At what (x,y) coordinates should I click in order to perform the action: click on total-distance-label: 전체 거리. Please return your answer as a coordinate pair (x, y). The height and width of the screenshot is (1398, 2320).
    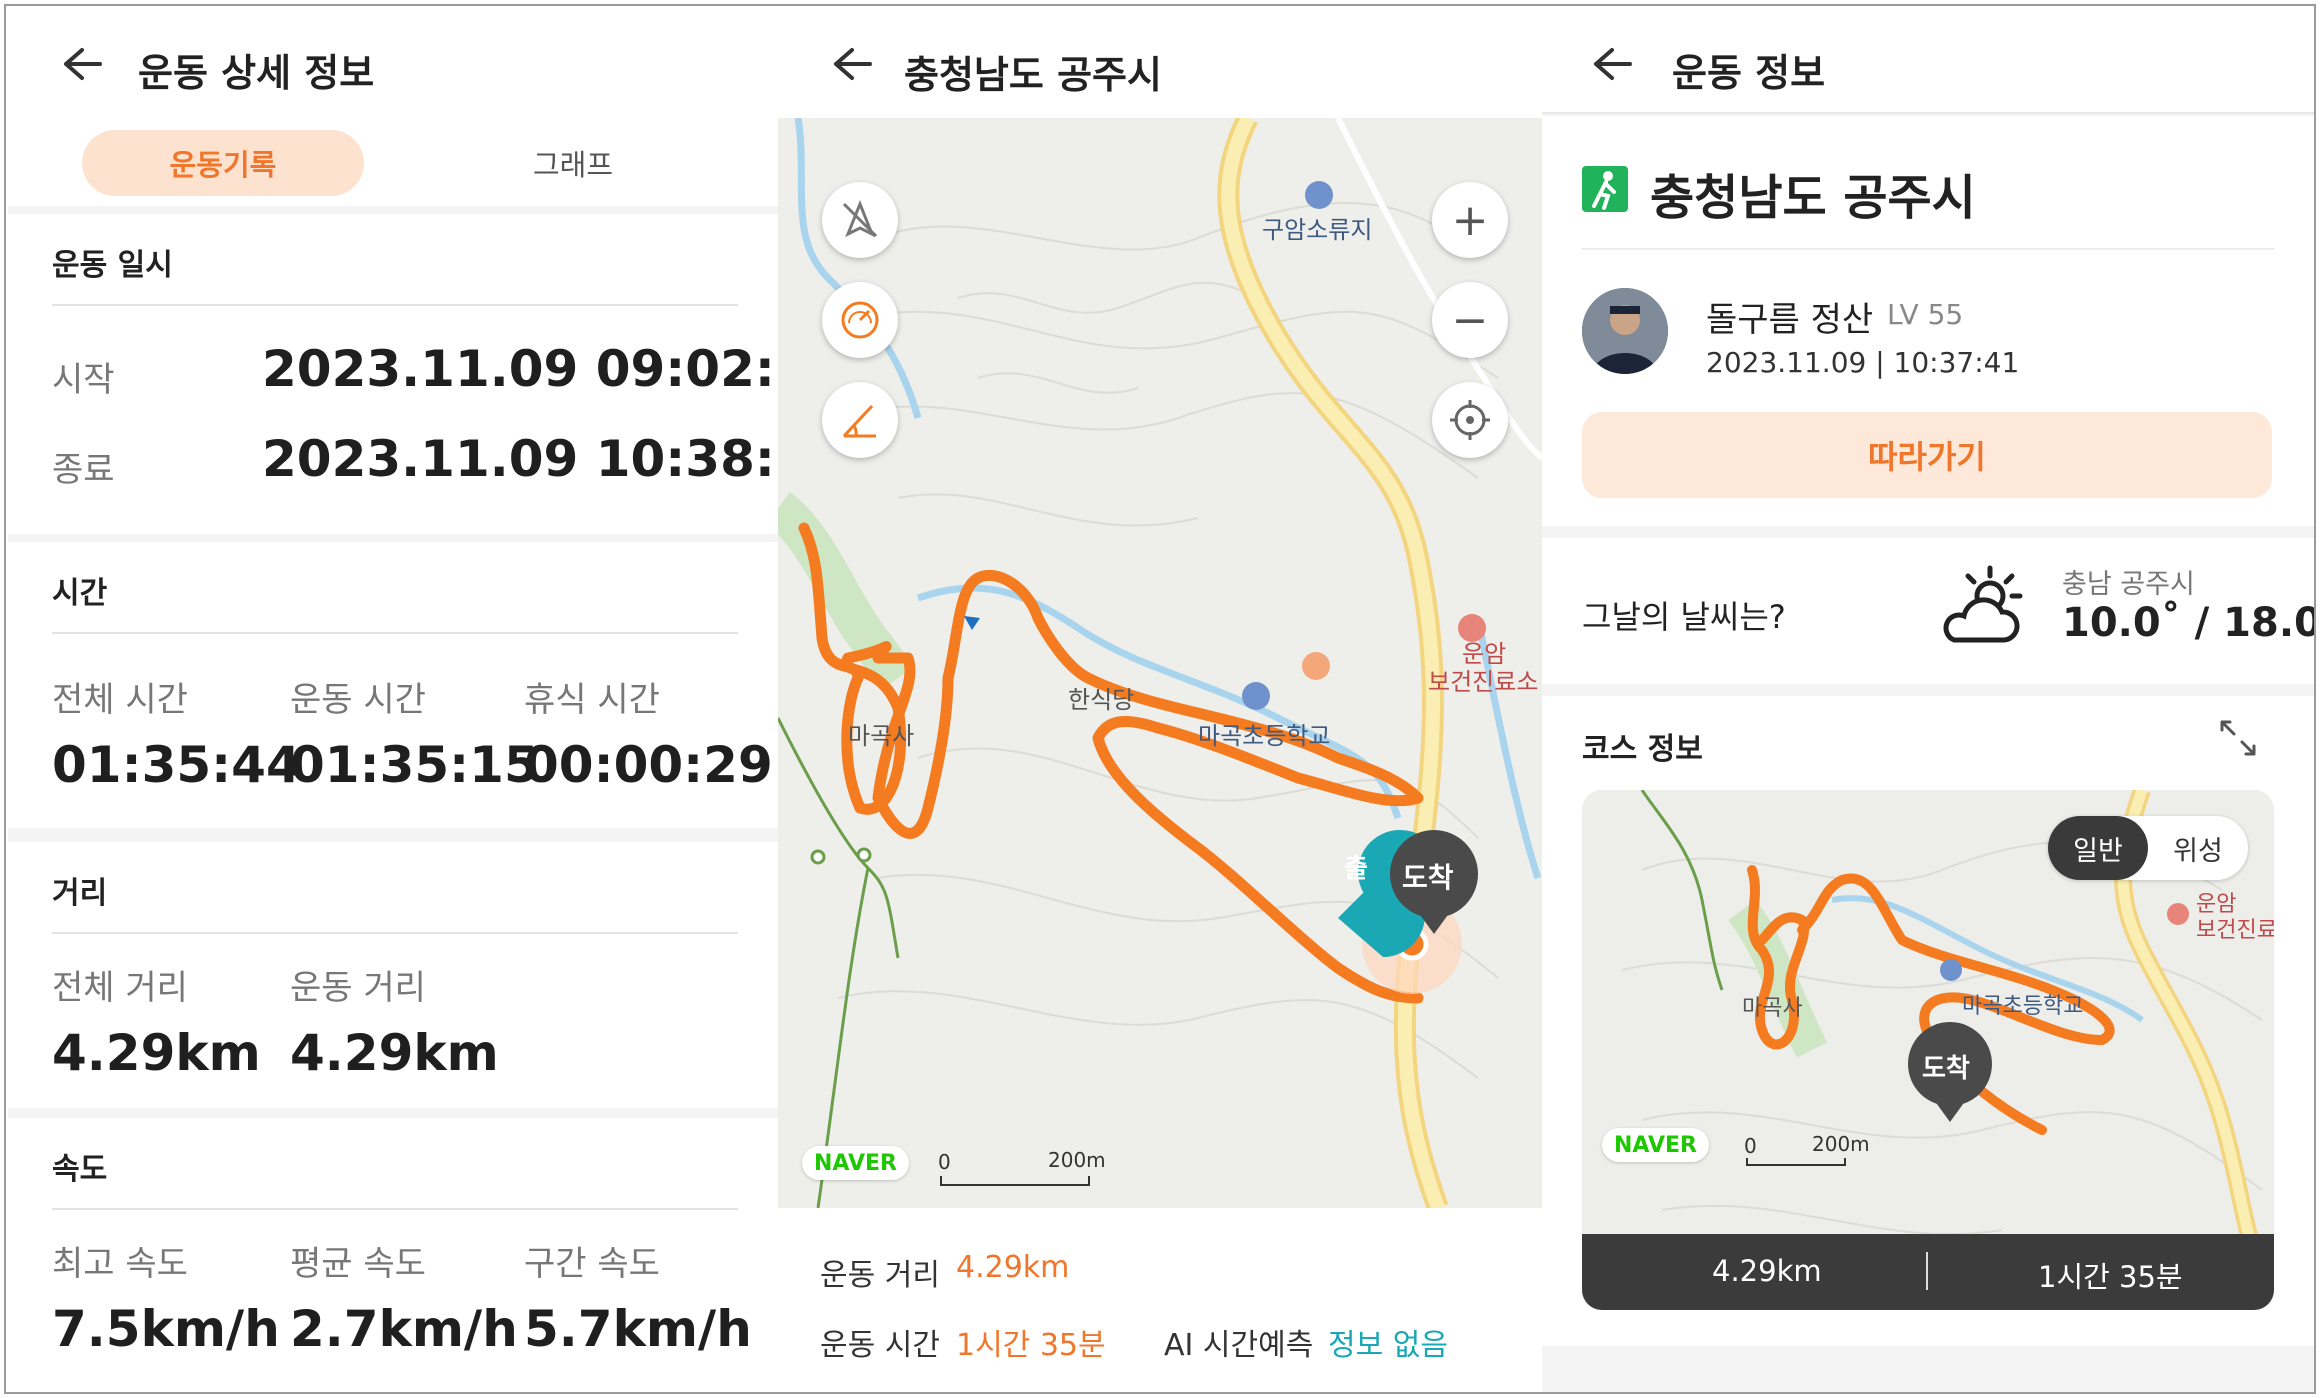
    Looking at the image, I should click on (120, 988).